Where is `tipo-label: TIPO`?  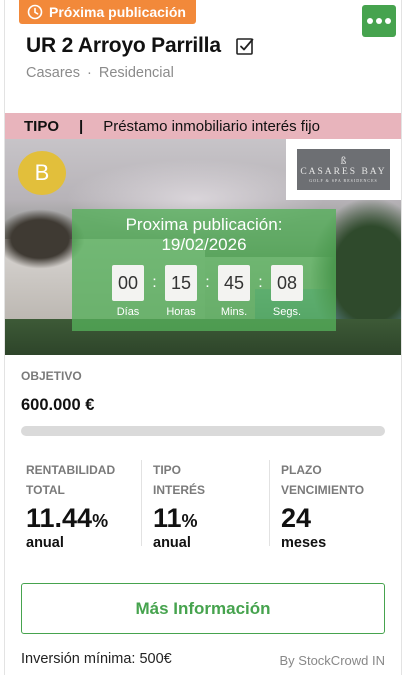
tipo-label: TIPO is located at coordinates (42, 126).